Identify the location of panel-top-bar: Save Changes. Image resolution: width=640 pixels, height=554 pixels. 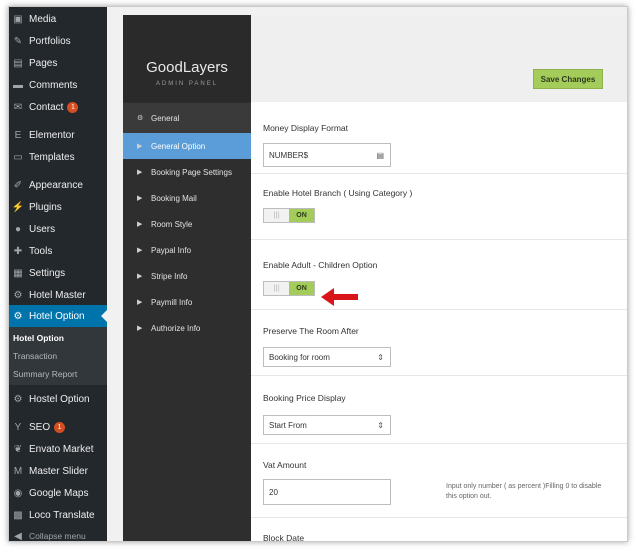
(439, 58).